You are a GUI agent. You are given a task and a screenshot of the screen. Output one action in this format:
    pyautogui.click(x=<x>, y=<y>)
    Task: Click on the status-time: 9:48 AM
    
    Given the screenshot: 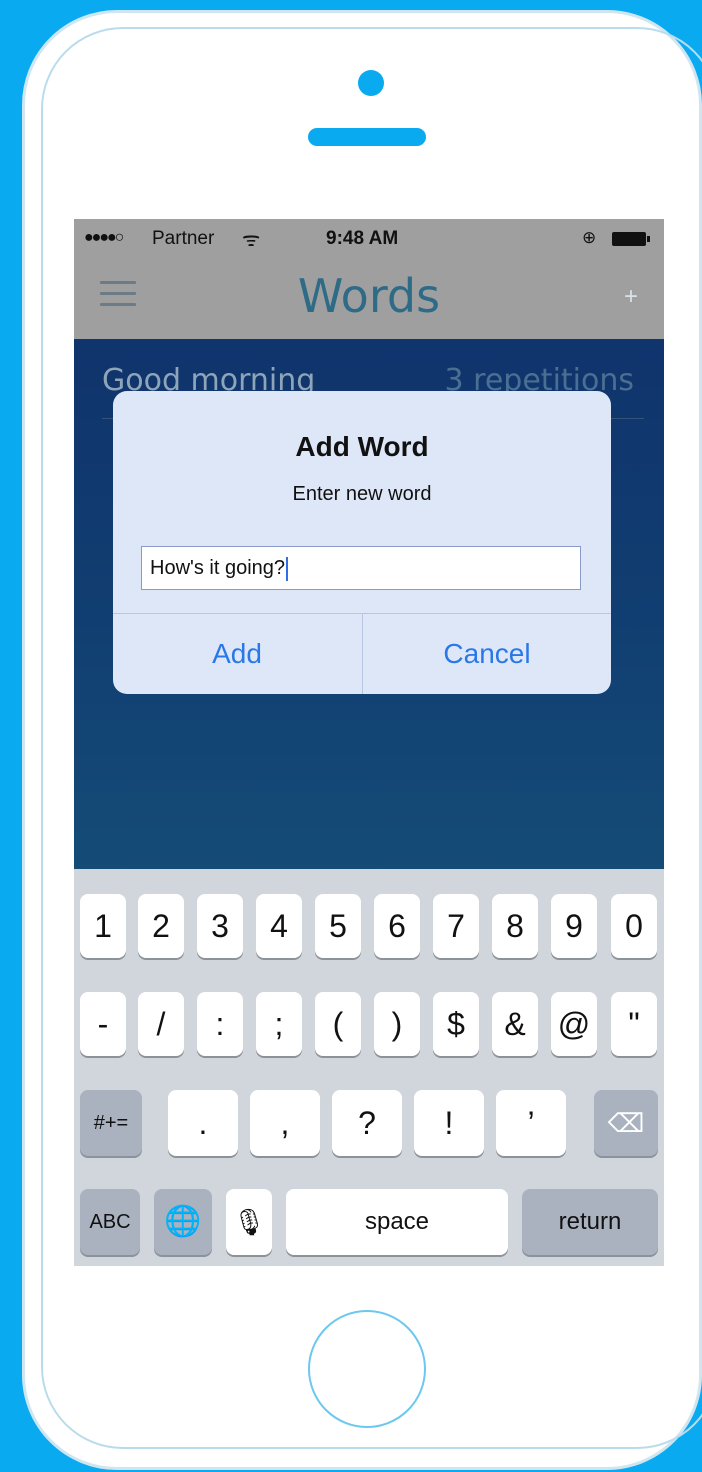 What is the action you would take?
    pyautogui.click(x=362, y=238)
    